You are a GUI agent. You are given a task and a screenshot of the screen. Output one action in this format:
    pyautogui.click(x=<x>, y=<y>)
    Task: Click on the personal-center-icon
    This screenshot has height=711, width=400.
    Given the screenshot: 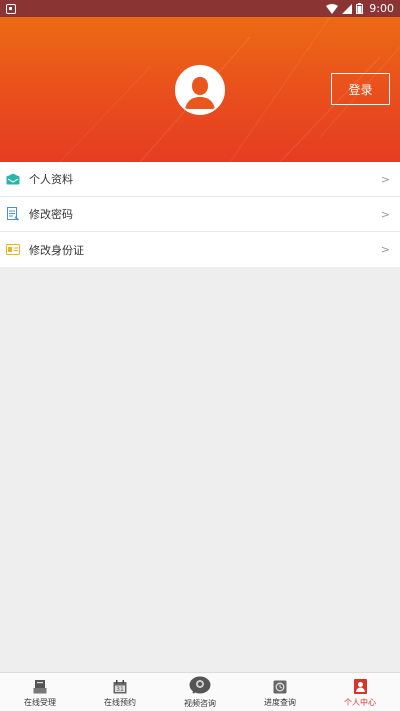 What is the action you would take?
    pyautogui.click(x=360, y=685)
    